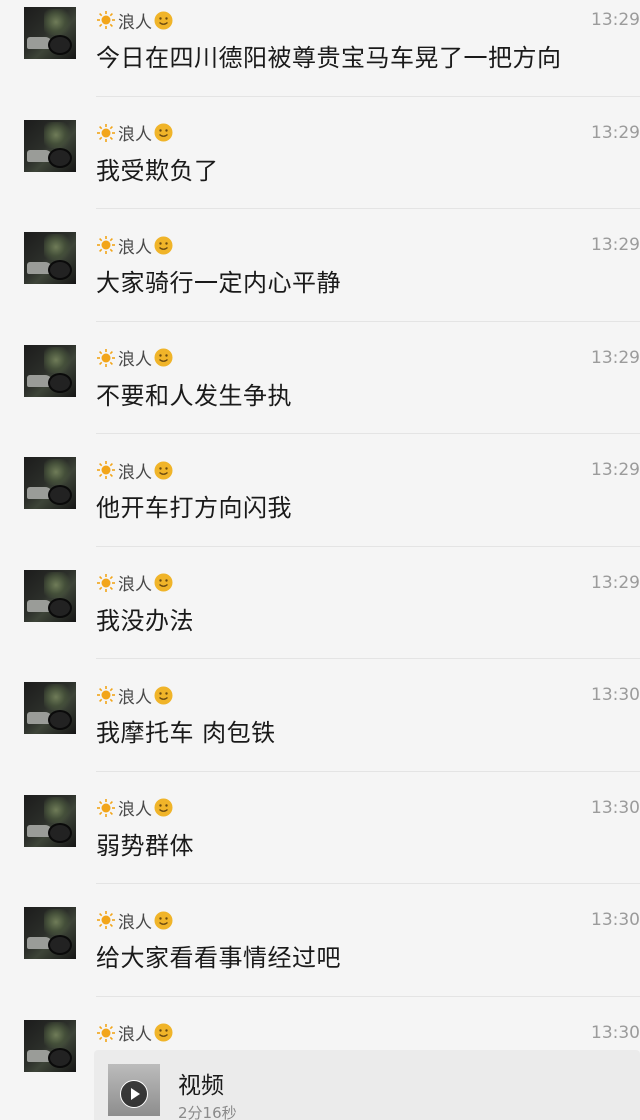 This screenshot has height=1120, width=640. I want to click on message-text: 弱势群体, so click(145, 843).